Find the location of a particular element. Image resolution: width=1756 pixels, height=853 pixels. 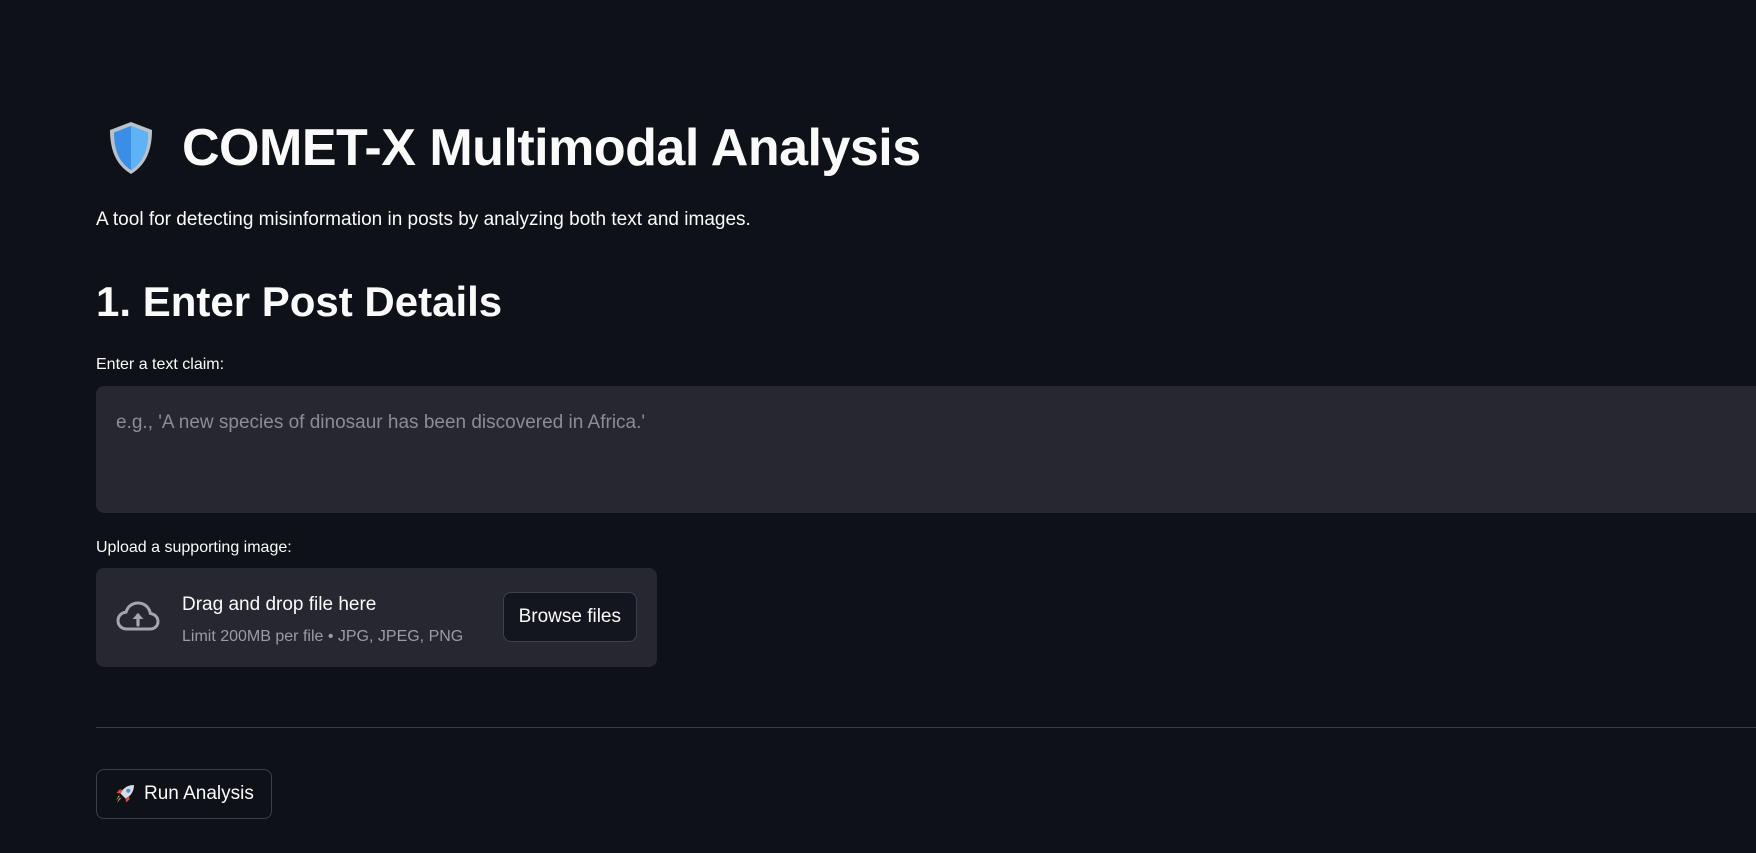

claim-label: Enter a text claim: is located at coordinates (160, 364).